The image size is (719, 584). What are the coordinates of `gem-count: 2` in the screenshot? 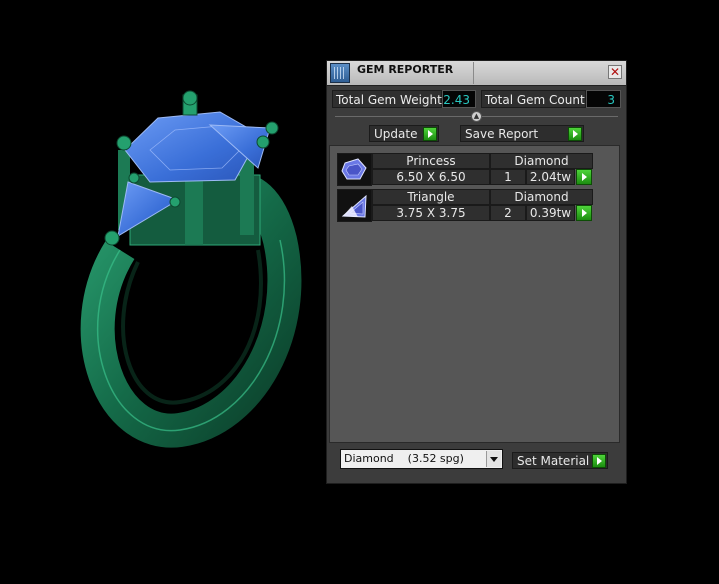 It's located at (508, 213).